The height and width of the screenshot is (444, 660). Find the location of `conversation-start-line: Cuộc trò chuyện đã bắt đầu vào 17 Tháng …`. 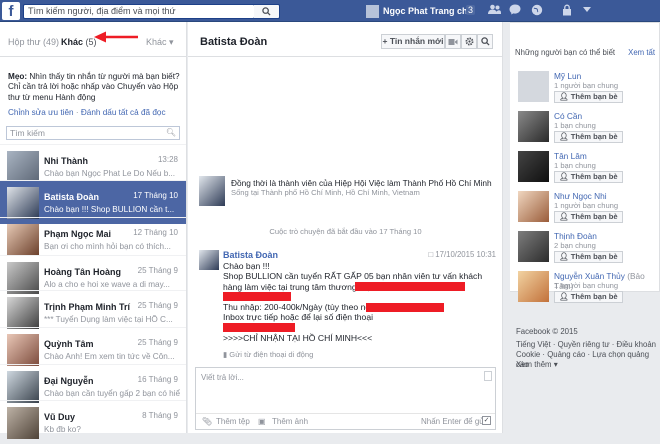

conversation-start-line: Cuộc trò chuyện đã bắt đầu vào 17 Tháng … is located at coordinates (345, 231).